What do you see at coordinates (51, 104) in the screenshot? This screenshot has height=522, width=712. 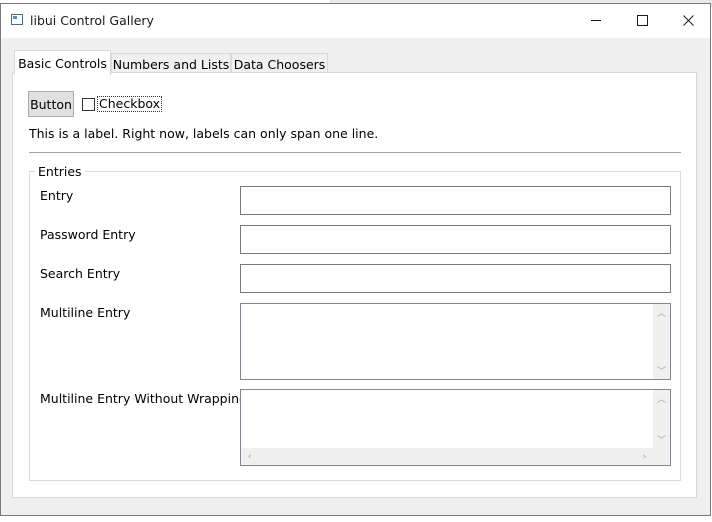 I see `button: Button` at bounding box center [51, 104].